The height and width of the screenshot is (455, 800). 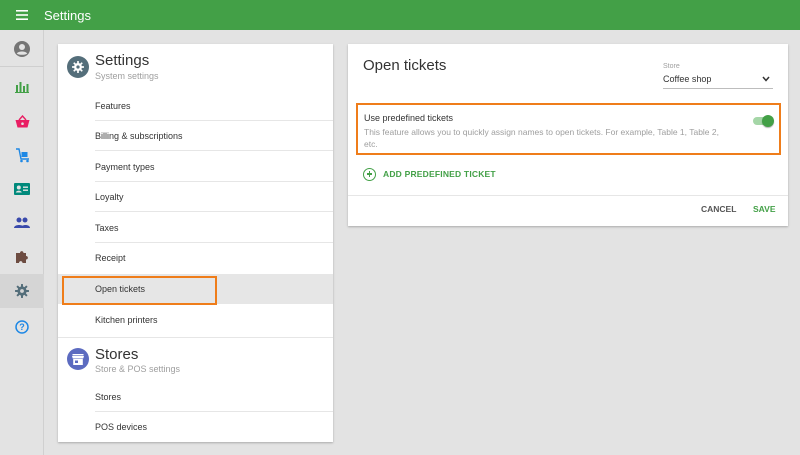 I want to click on section-subtitle: System settings, so click(x=127, y=76).